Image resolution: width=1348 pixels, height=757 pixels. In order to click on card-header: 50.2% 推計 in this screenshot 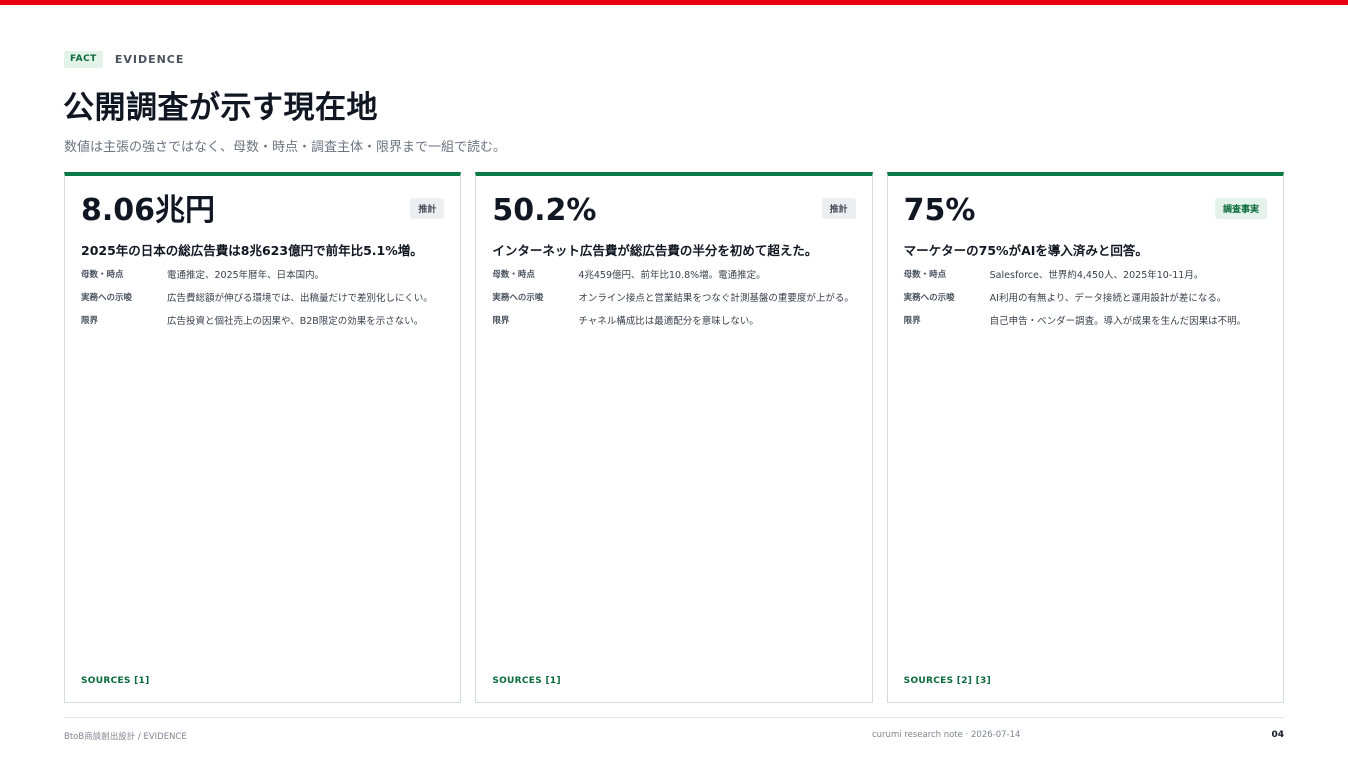, I will do `click(674, 210)`.